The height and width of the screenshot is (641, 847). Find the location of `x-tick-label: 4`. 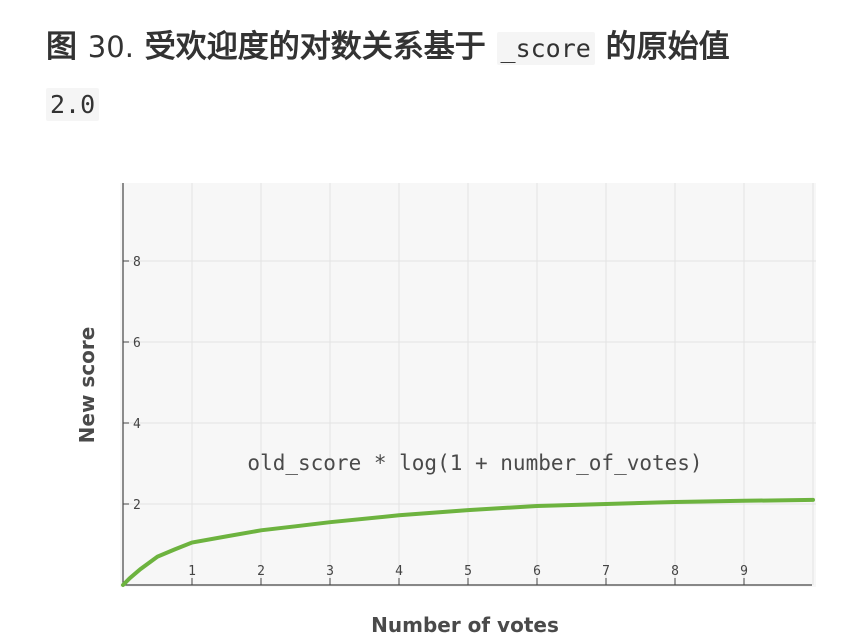

x-tick-label: 4 is located at coordinates (399, 571).